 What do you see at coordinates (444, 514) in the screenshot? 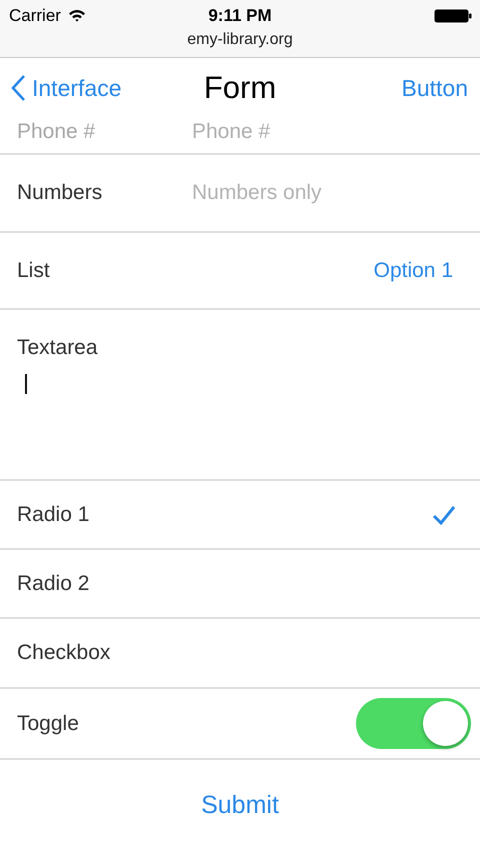
I see `checkmark-icon` at bounding box center [444, 514].